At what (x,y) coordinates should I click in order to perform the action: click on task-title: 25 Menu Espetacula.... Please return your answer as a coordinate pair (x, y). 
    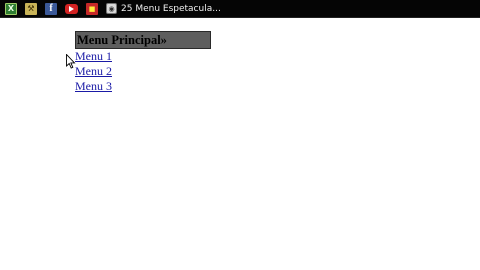
    Looking at the image, I should click on (171, 8).